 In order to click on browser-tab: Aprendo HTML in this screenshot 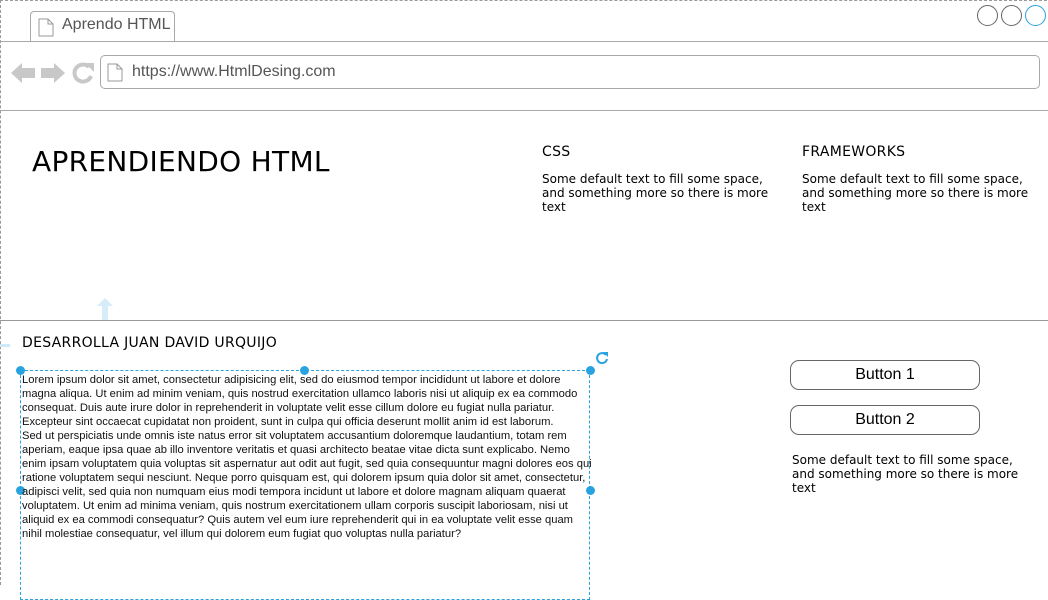, I will do `click(102, 26)`.